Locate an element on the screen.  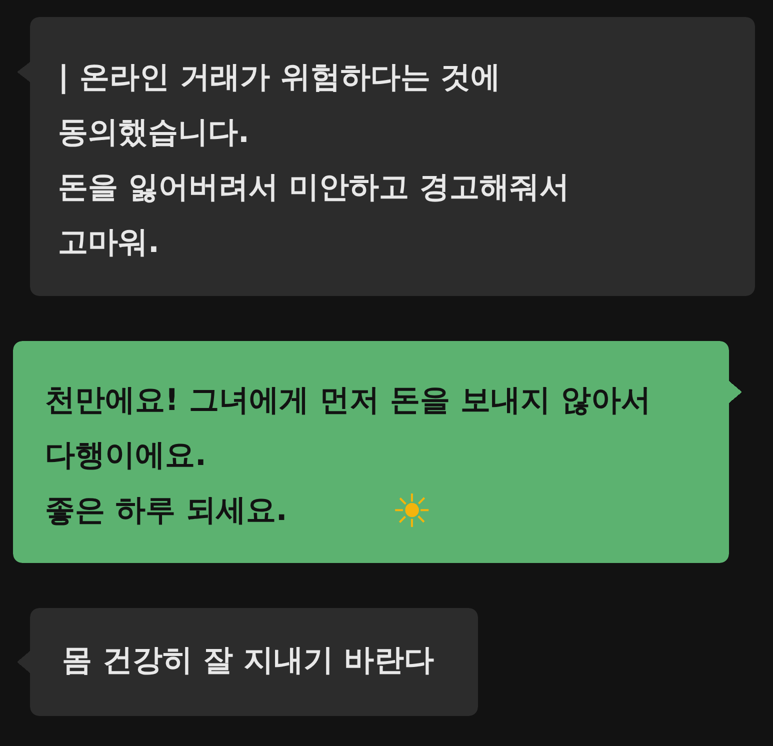
message-text: 동의했습니다. is located at coordinates (154, 133).